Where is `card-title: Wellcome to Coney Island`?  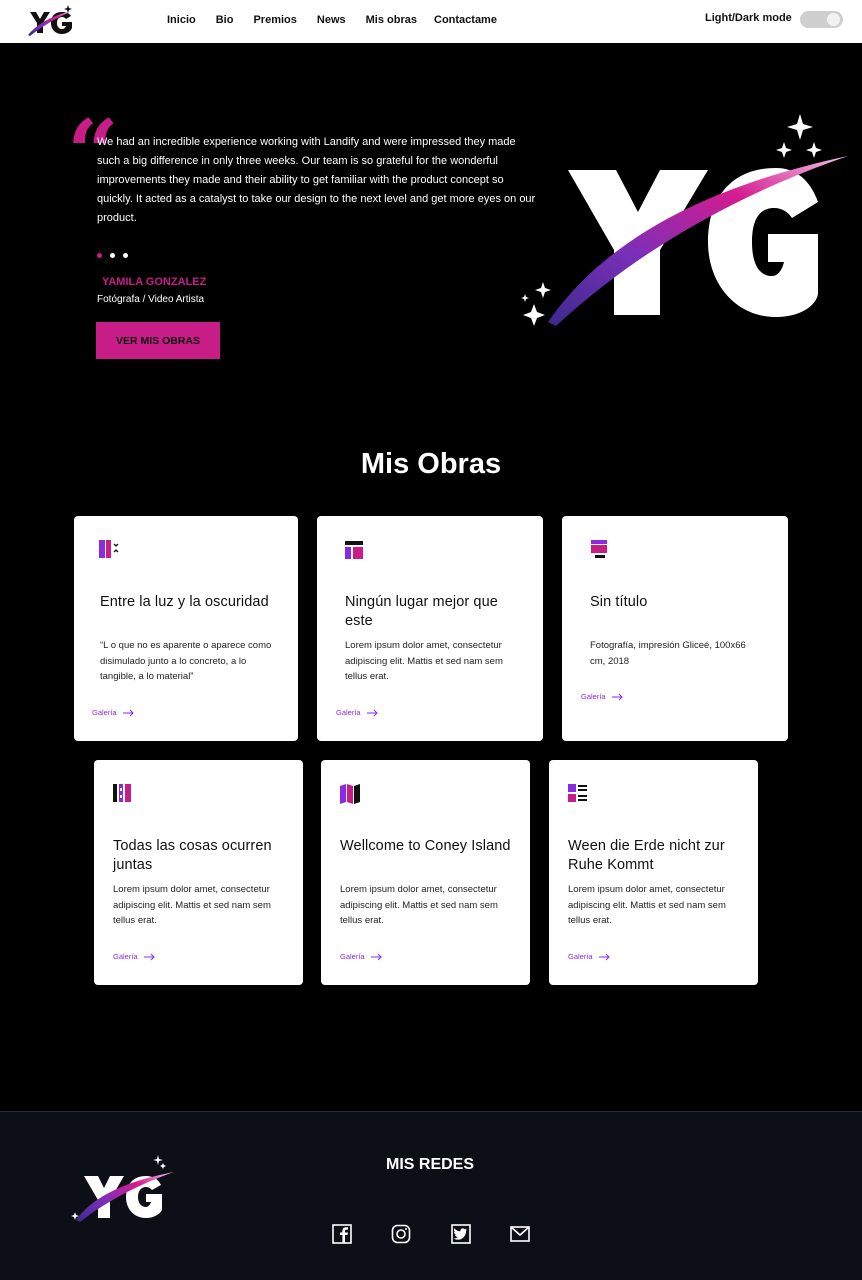 card-title: Wellcome to Coney Island is located at coordinates (425, 846).